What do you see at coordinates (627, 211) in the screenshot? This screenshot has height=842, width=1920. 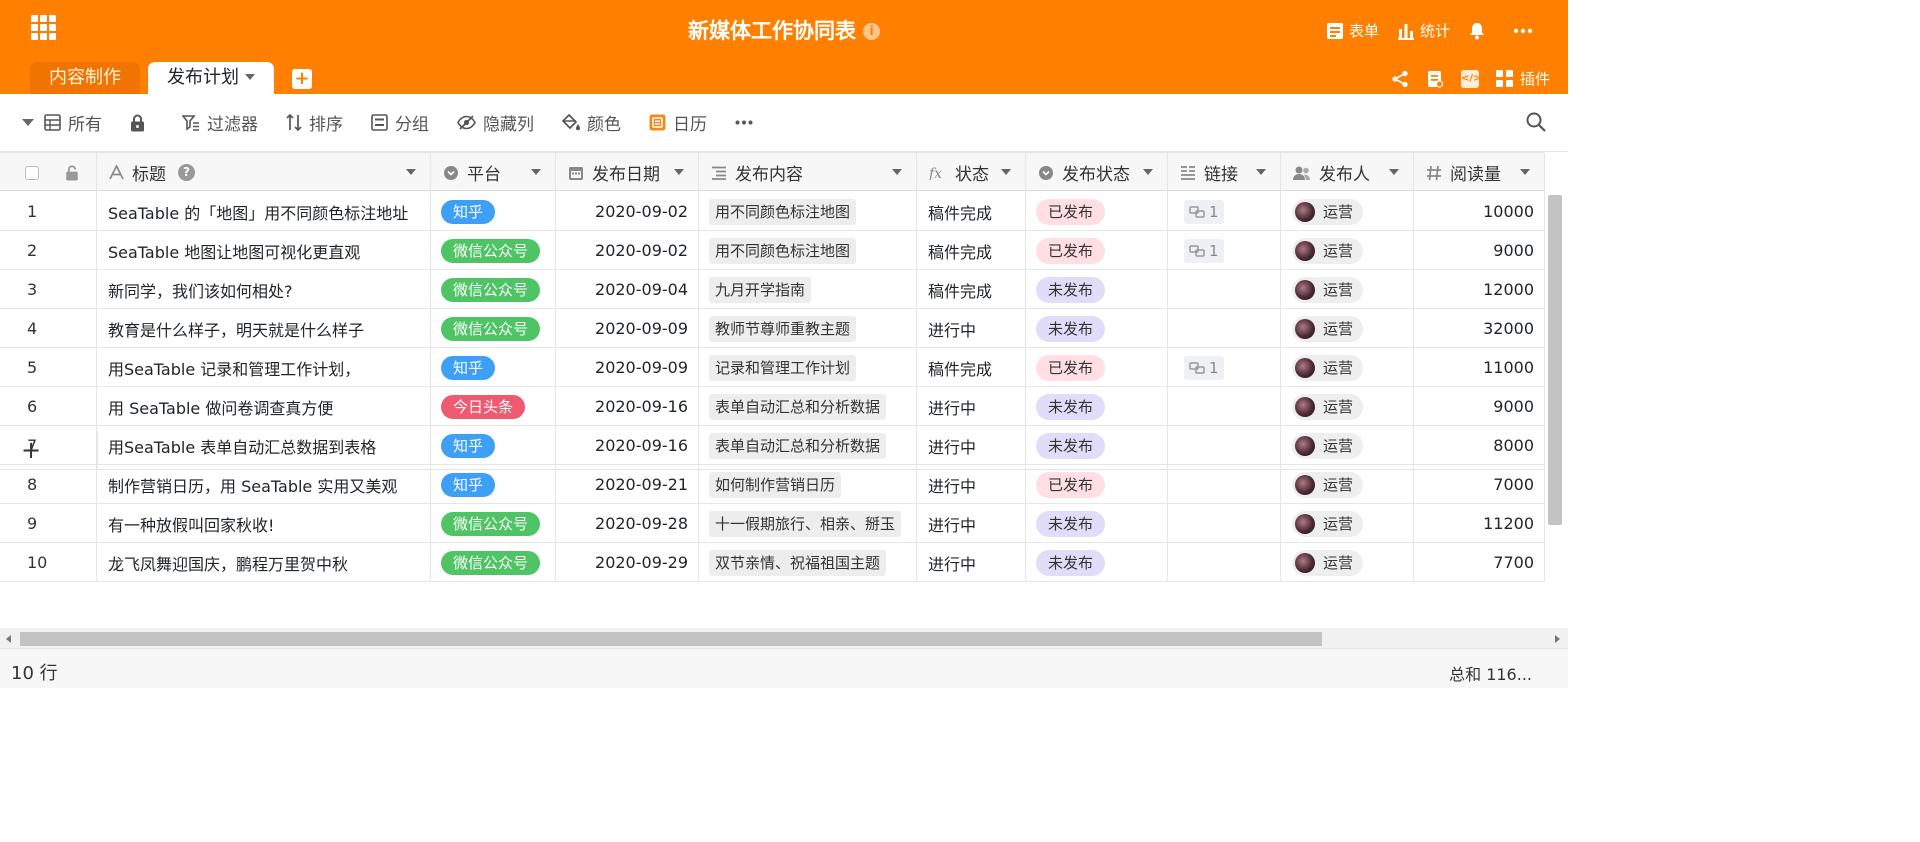 I see `cell-date: 2020-09-02` at bounding box center [627, 211].